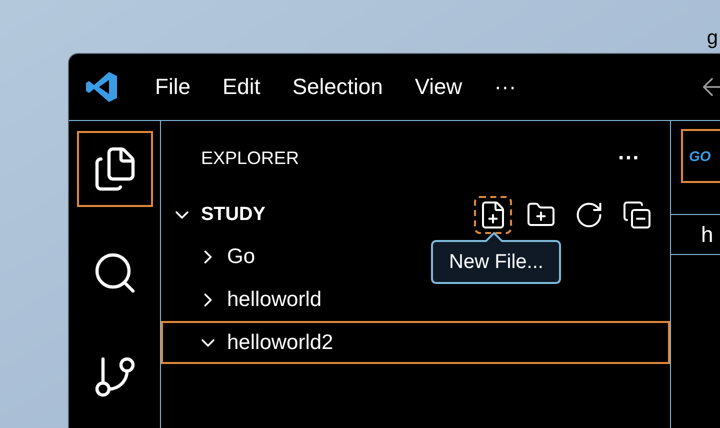  Describe the element at coordinates (241, 87) in the screenshot. I see `menu-item: Edit` at that location.